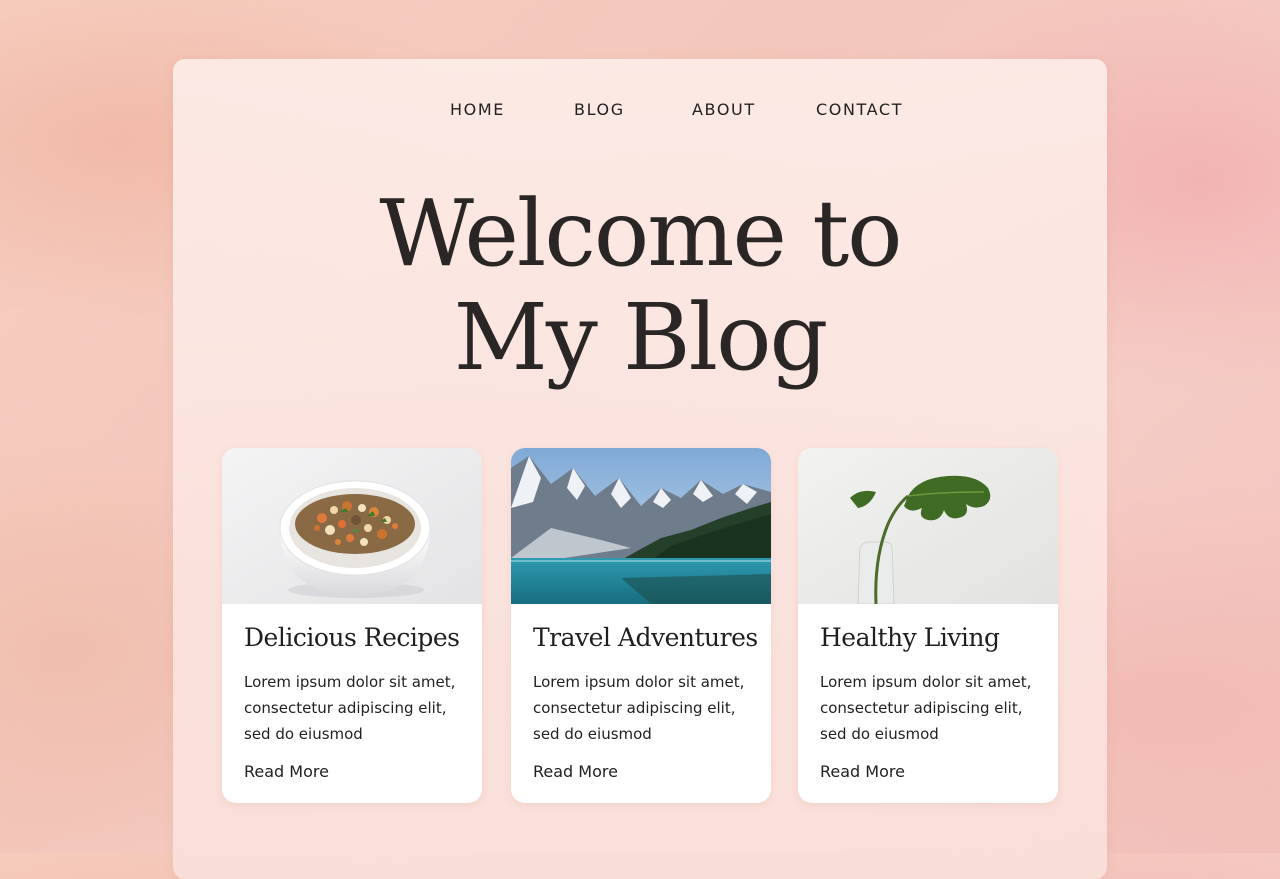  What do you see at coordinates (477, 109) in the screenshot?
I see `nav-home: HOME` at bounding box center [477, 109].